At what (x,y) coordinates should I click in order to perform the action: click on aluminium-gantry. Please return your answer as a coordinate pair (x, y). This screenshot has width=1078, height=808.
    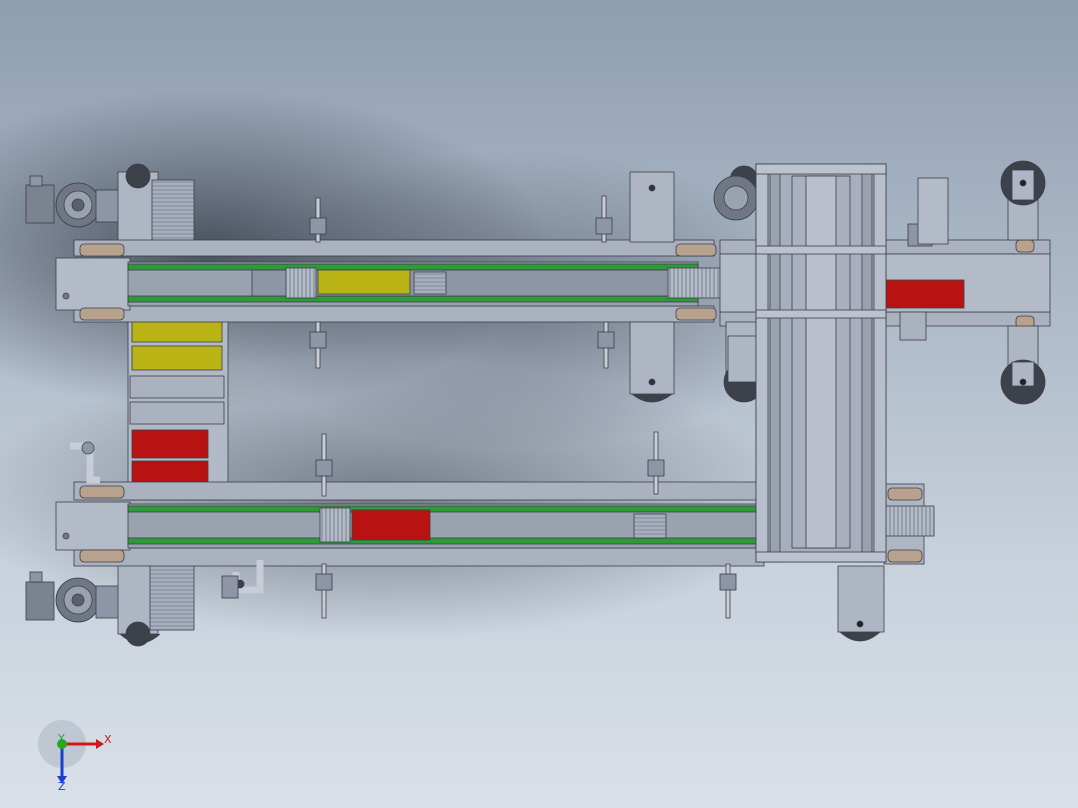
    Looking at the image, I should click on (821, 363).